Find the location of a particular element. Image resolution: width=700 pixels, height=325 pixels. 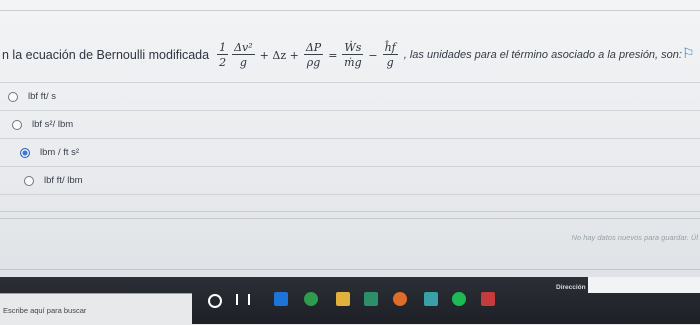

flag-icon: ⚐ is located at coordinates (689, 53).